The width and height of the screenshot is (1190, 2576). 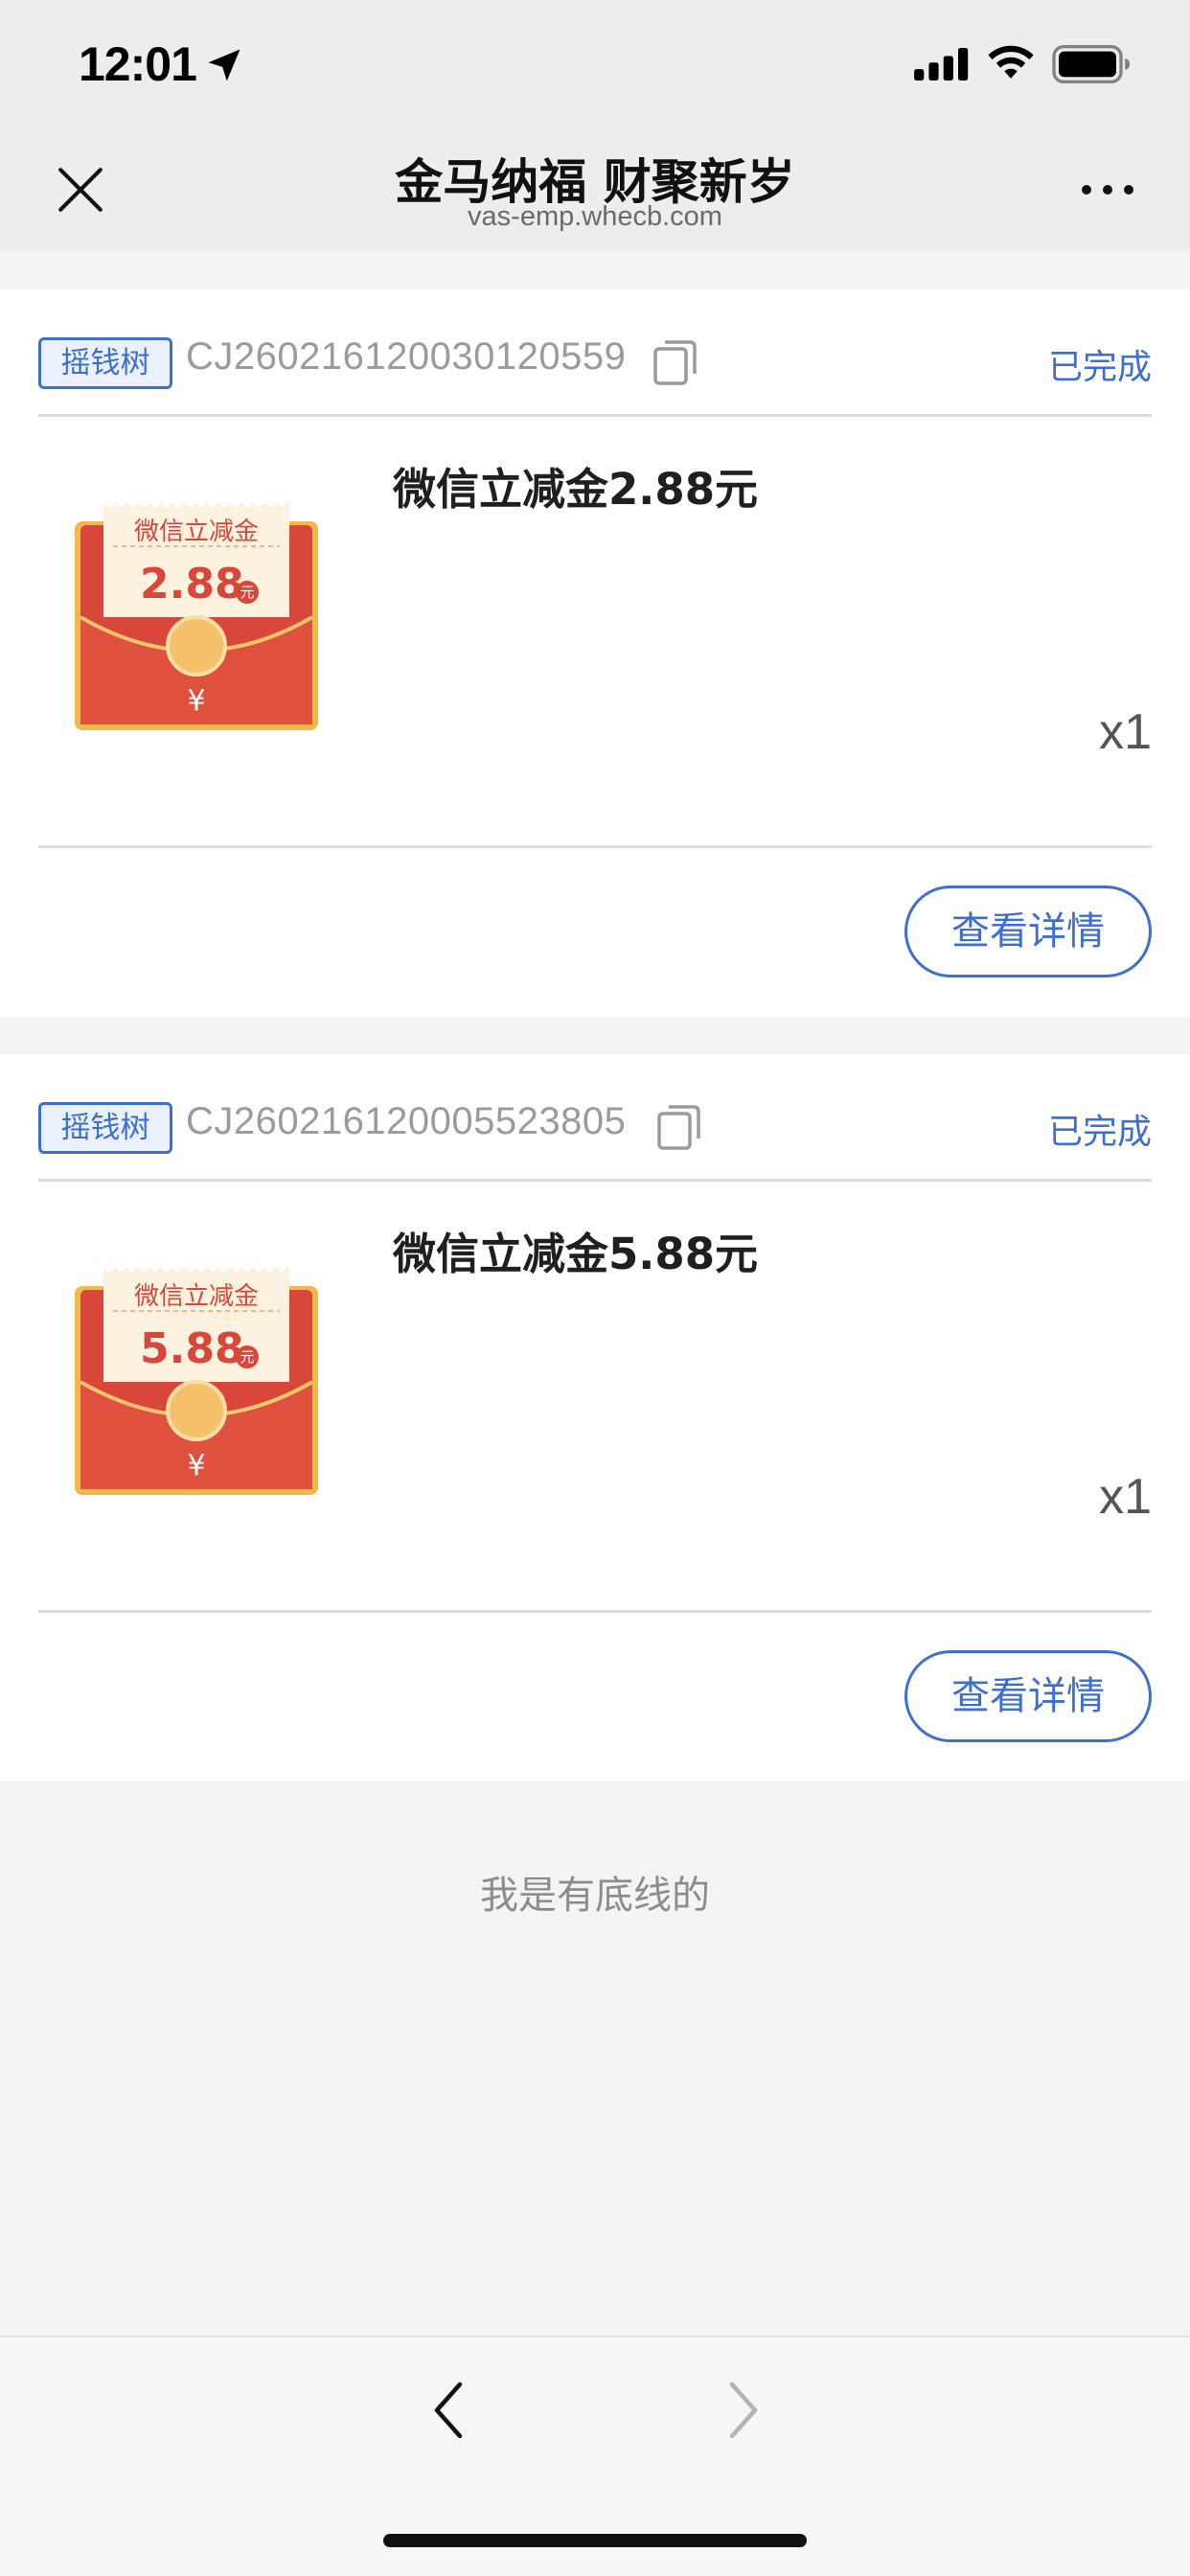 What do you see at coordinates (1107, 189) in the screenshot?
I see `more-icon` at bounding box center [1107, 189].